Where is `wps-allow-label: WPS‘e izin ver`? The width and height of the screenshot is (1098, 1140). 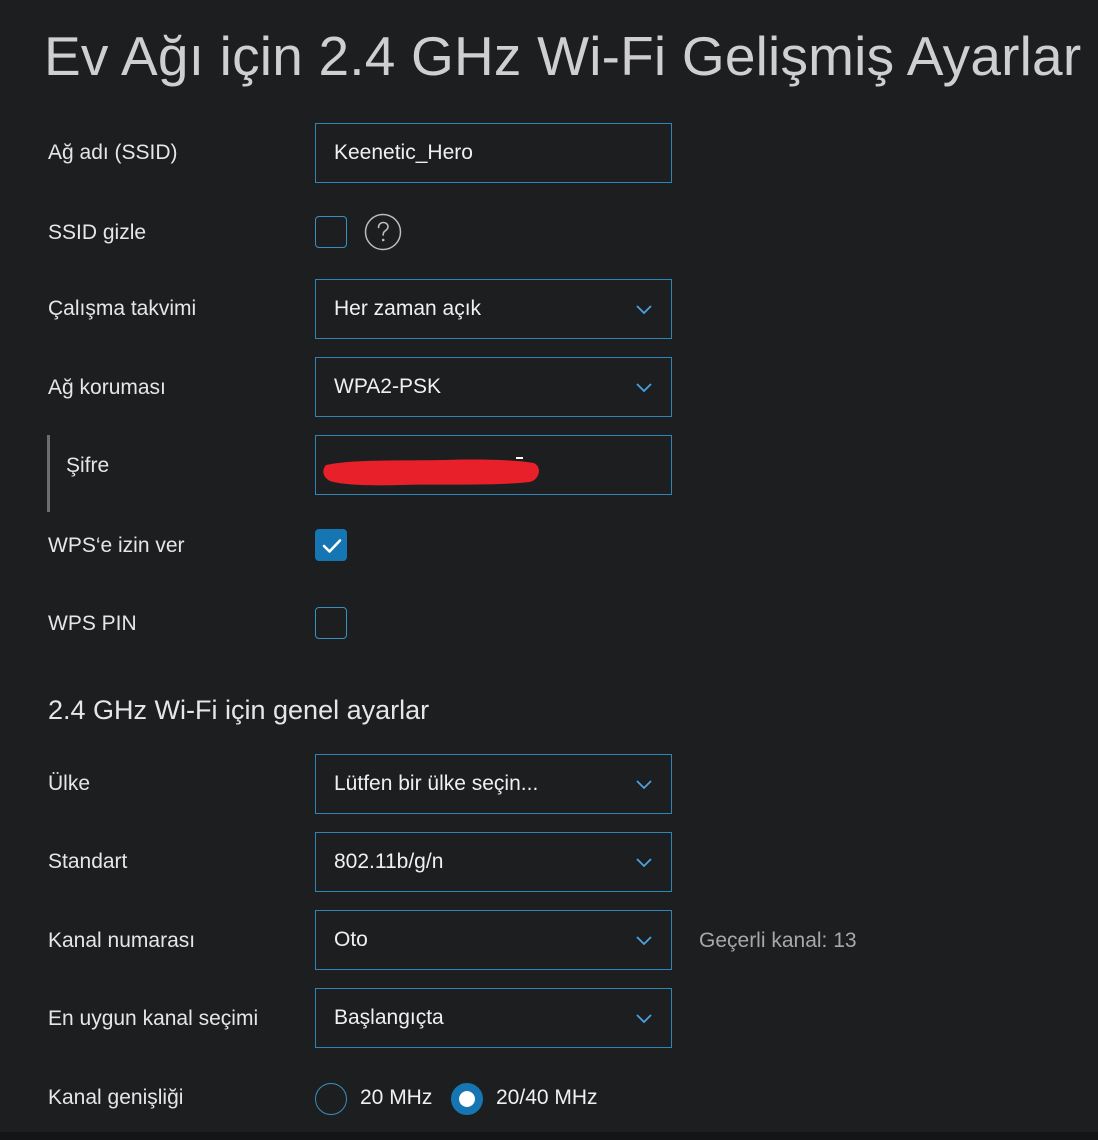
wps-allow-label: WPS‘e izin ver is located at coordinates (116, 545).